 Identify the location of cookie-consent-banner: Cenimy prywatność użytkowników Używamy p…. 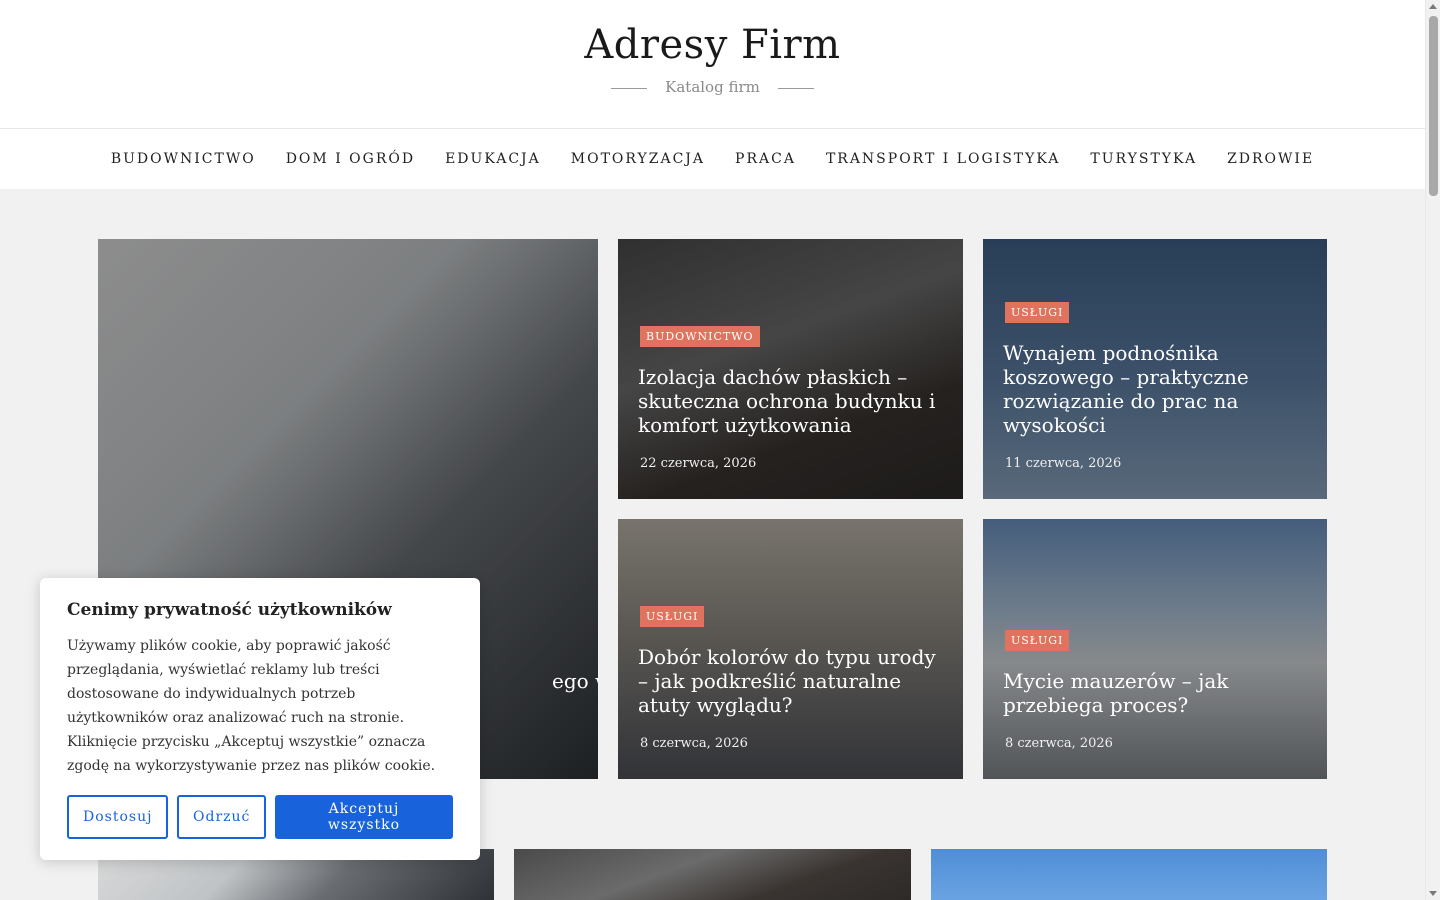
(260, 719).